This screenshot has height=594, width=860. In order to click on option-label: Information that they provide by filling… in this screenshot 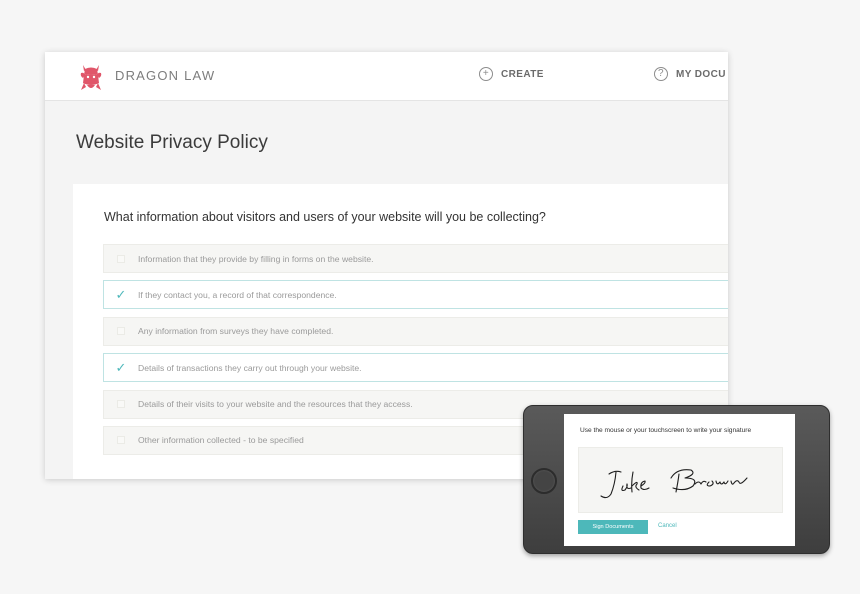, I will do `click(256, 258)`.